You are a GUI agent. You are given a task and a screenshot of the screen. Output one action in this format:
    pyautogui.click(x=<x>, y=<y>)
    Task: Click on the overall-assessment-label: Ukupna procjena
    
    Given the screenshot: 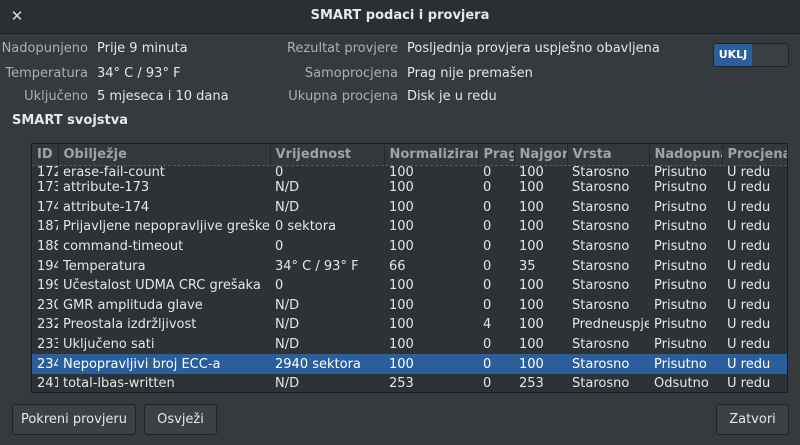 What is the action you would take?
    pyautogui.click(x=343, y=96)
    